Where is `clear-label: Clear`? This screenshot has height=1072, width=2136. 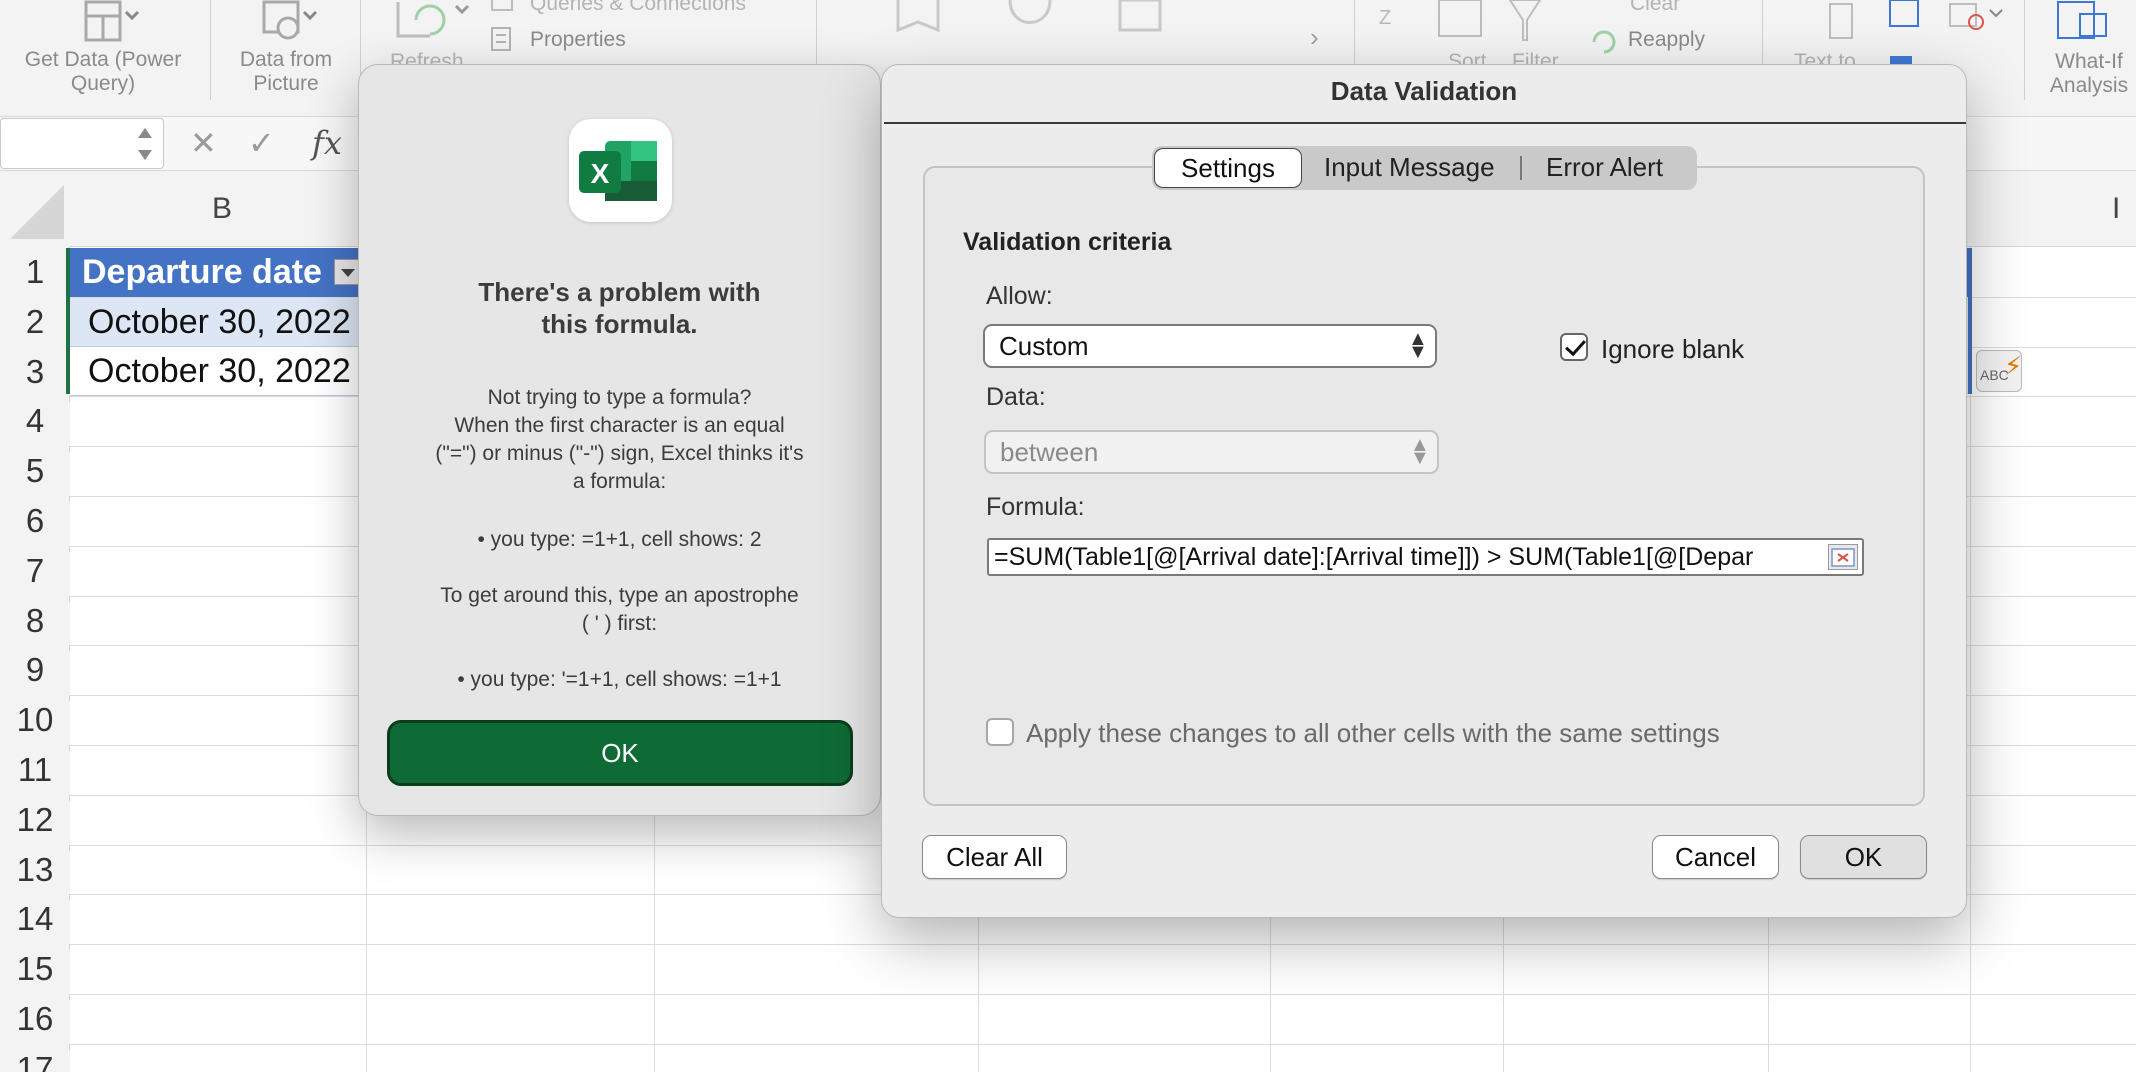
clear-label: Clear is located at coordinates (1655, 8).